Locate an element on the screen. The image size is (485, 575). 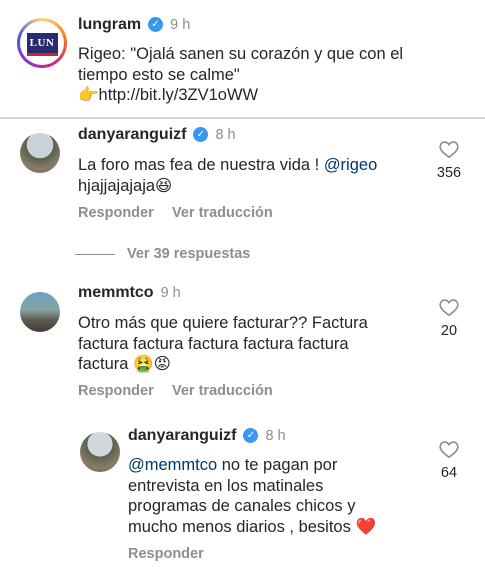
pointing-hand-icon: 👉 is located at coordinates (88, 94).